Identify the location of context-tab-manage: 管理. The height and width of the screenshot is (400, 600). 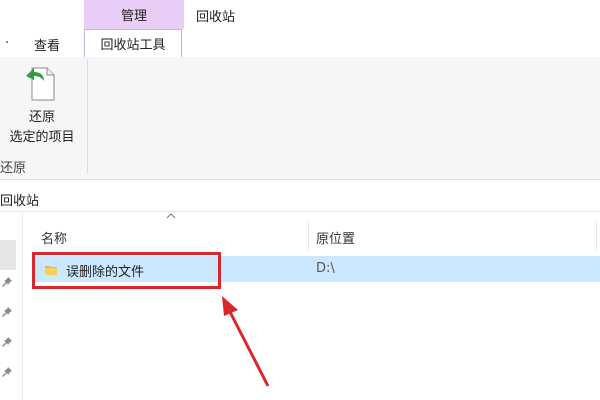
(134, 14).